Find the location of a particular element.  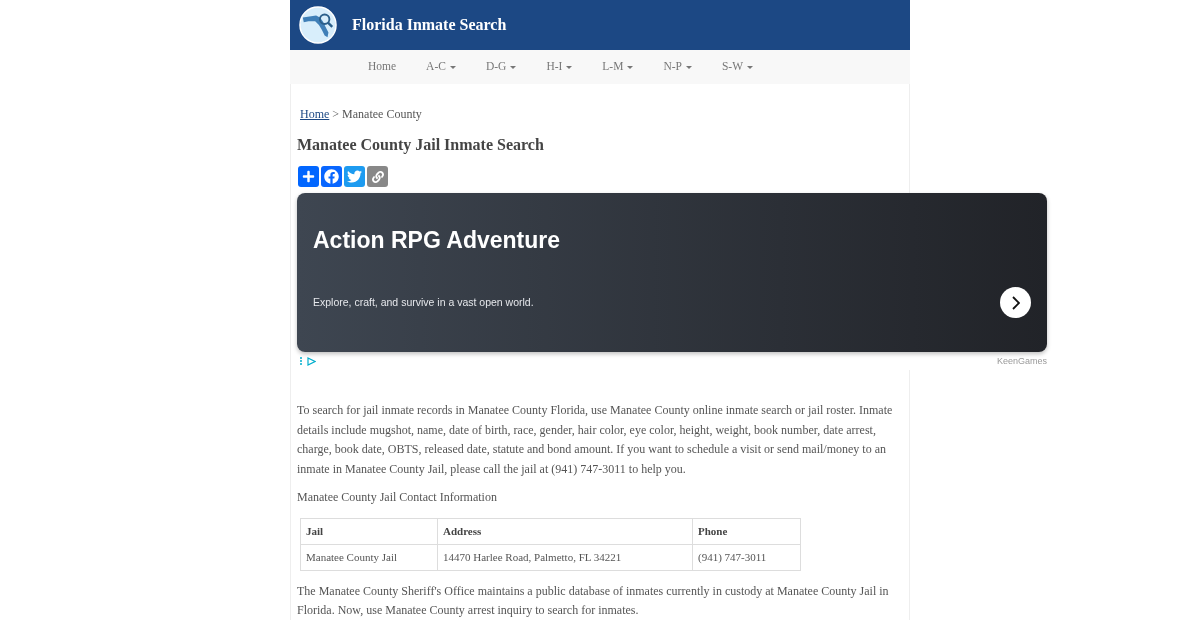

facebook-share-button is located at coordinates (331, 176).